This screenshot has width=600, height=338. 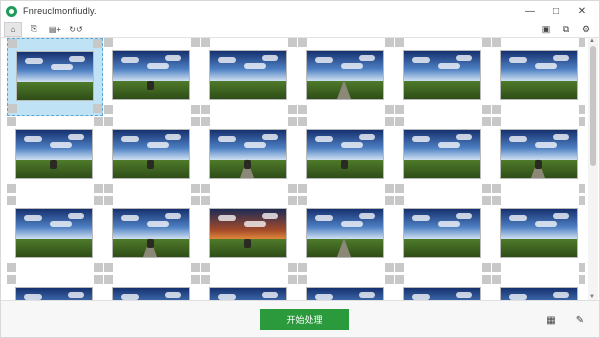 I want to click on scroll-up-icon: ▲, so click(x=592, y=41).